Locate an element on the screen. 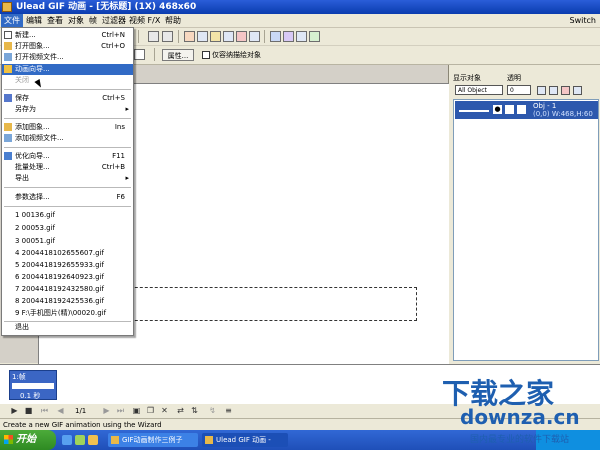 The height and width of the screenshot is (450, 600). redo-icon is located at coordinates (167, 36).